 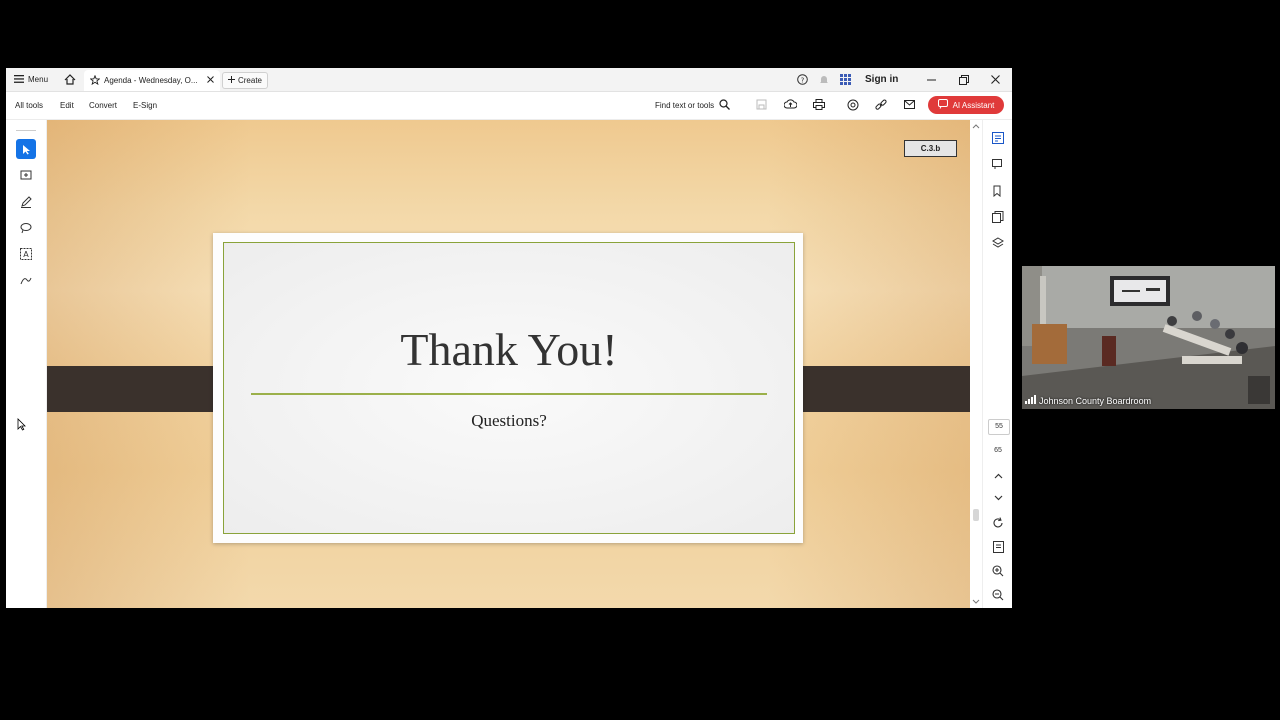 What do you see at coordinates (881, 106) in the screenshot?
I see `link-icon` at bounding box center [881, 106].